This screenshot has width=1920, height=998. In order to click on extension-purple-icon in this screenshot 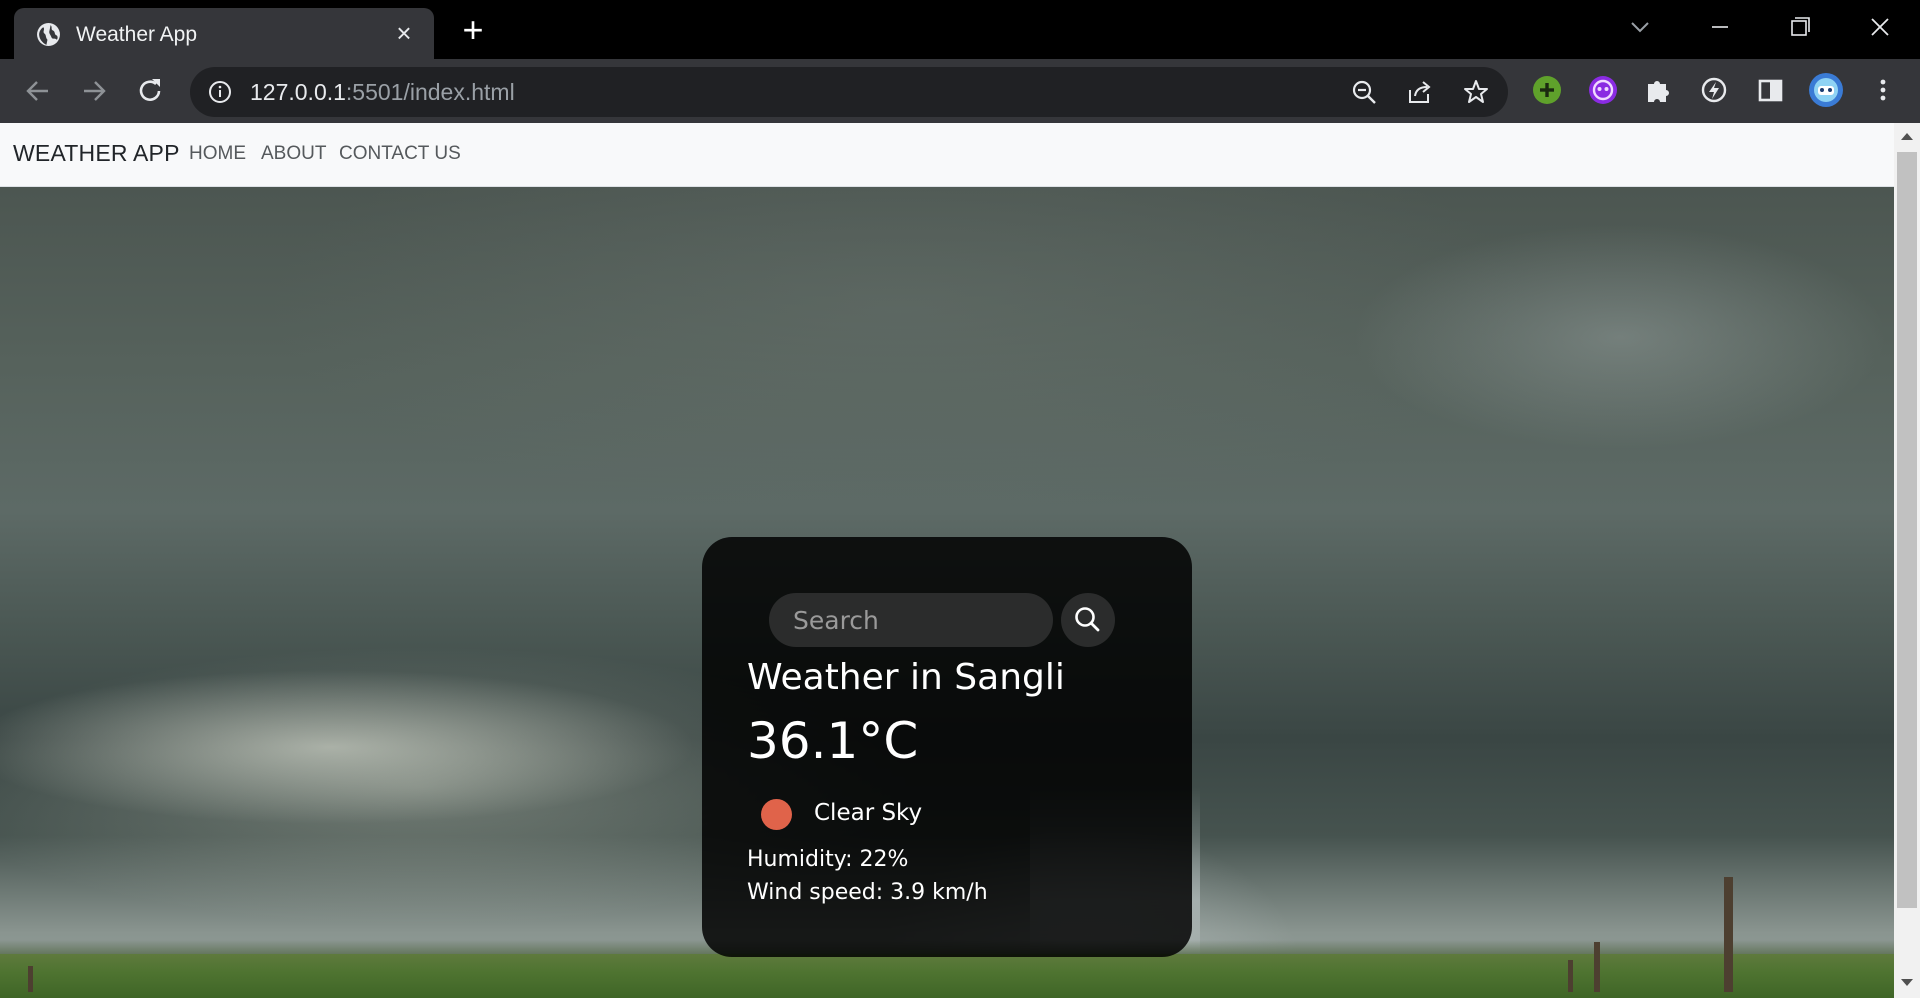, I will do `click(1603, 90)`.